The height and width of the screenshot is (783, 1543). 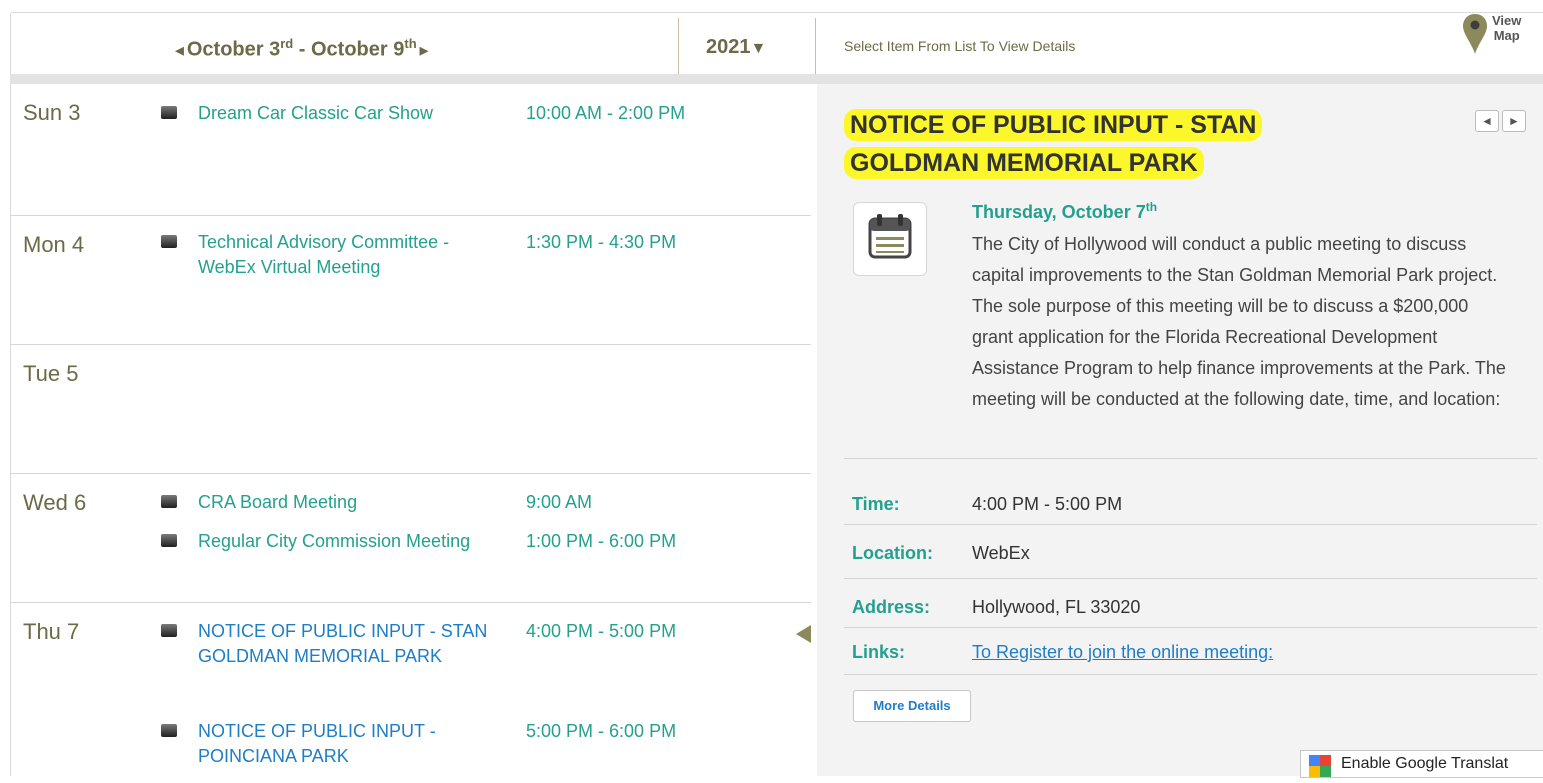 I want to click on year-label: 2021, so click(x=728, y=47).